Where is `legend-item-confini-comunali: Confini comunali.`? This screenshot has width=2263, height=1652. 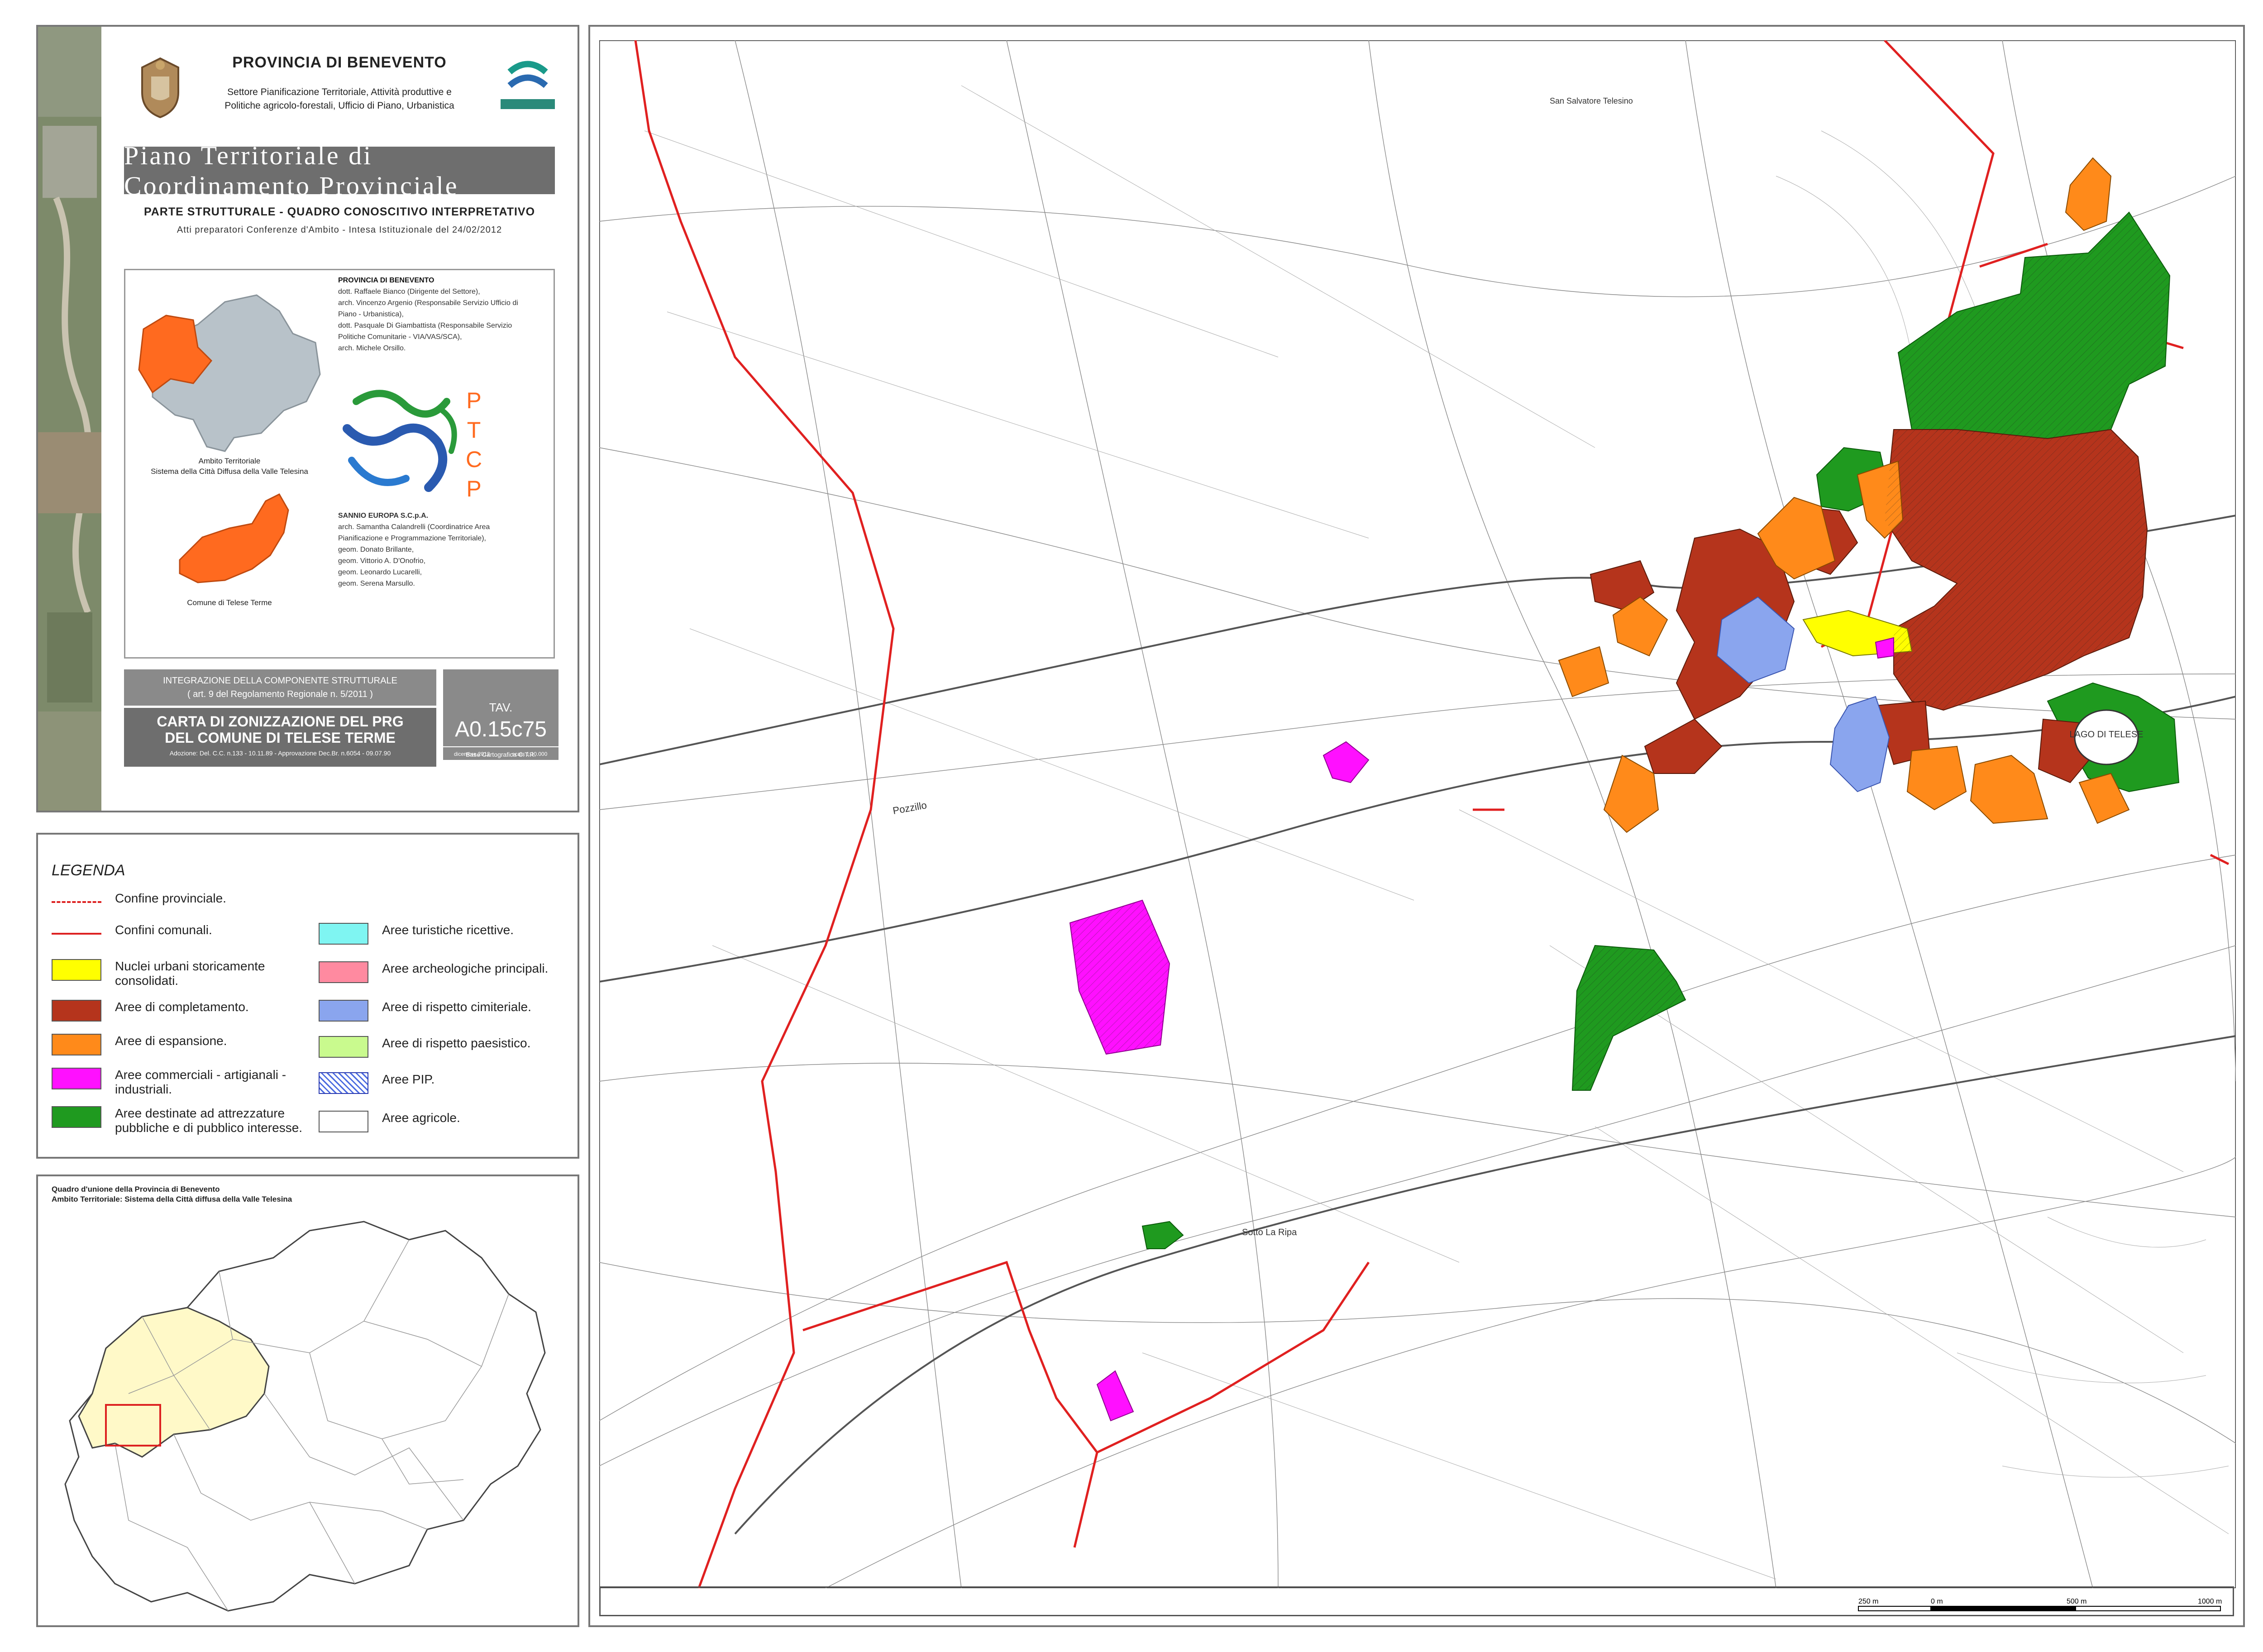 legend-item-confini-comunali: Confini comunali. is located at coordinates (132, 934).